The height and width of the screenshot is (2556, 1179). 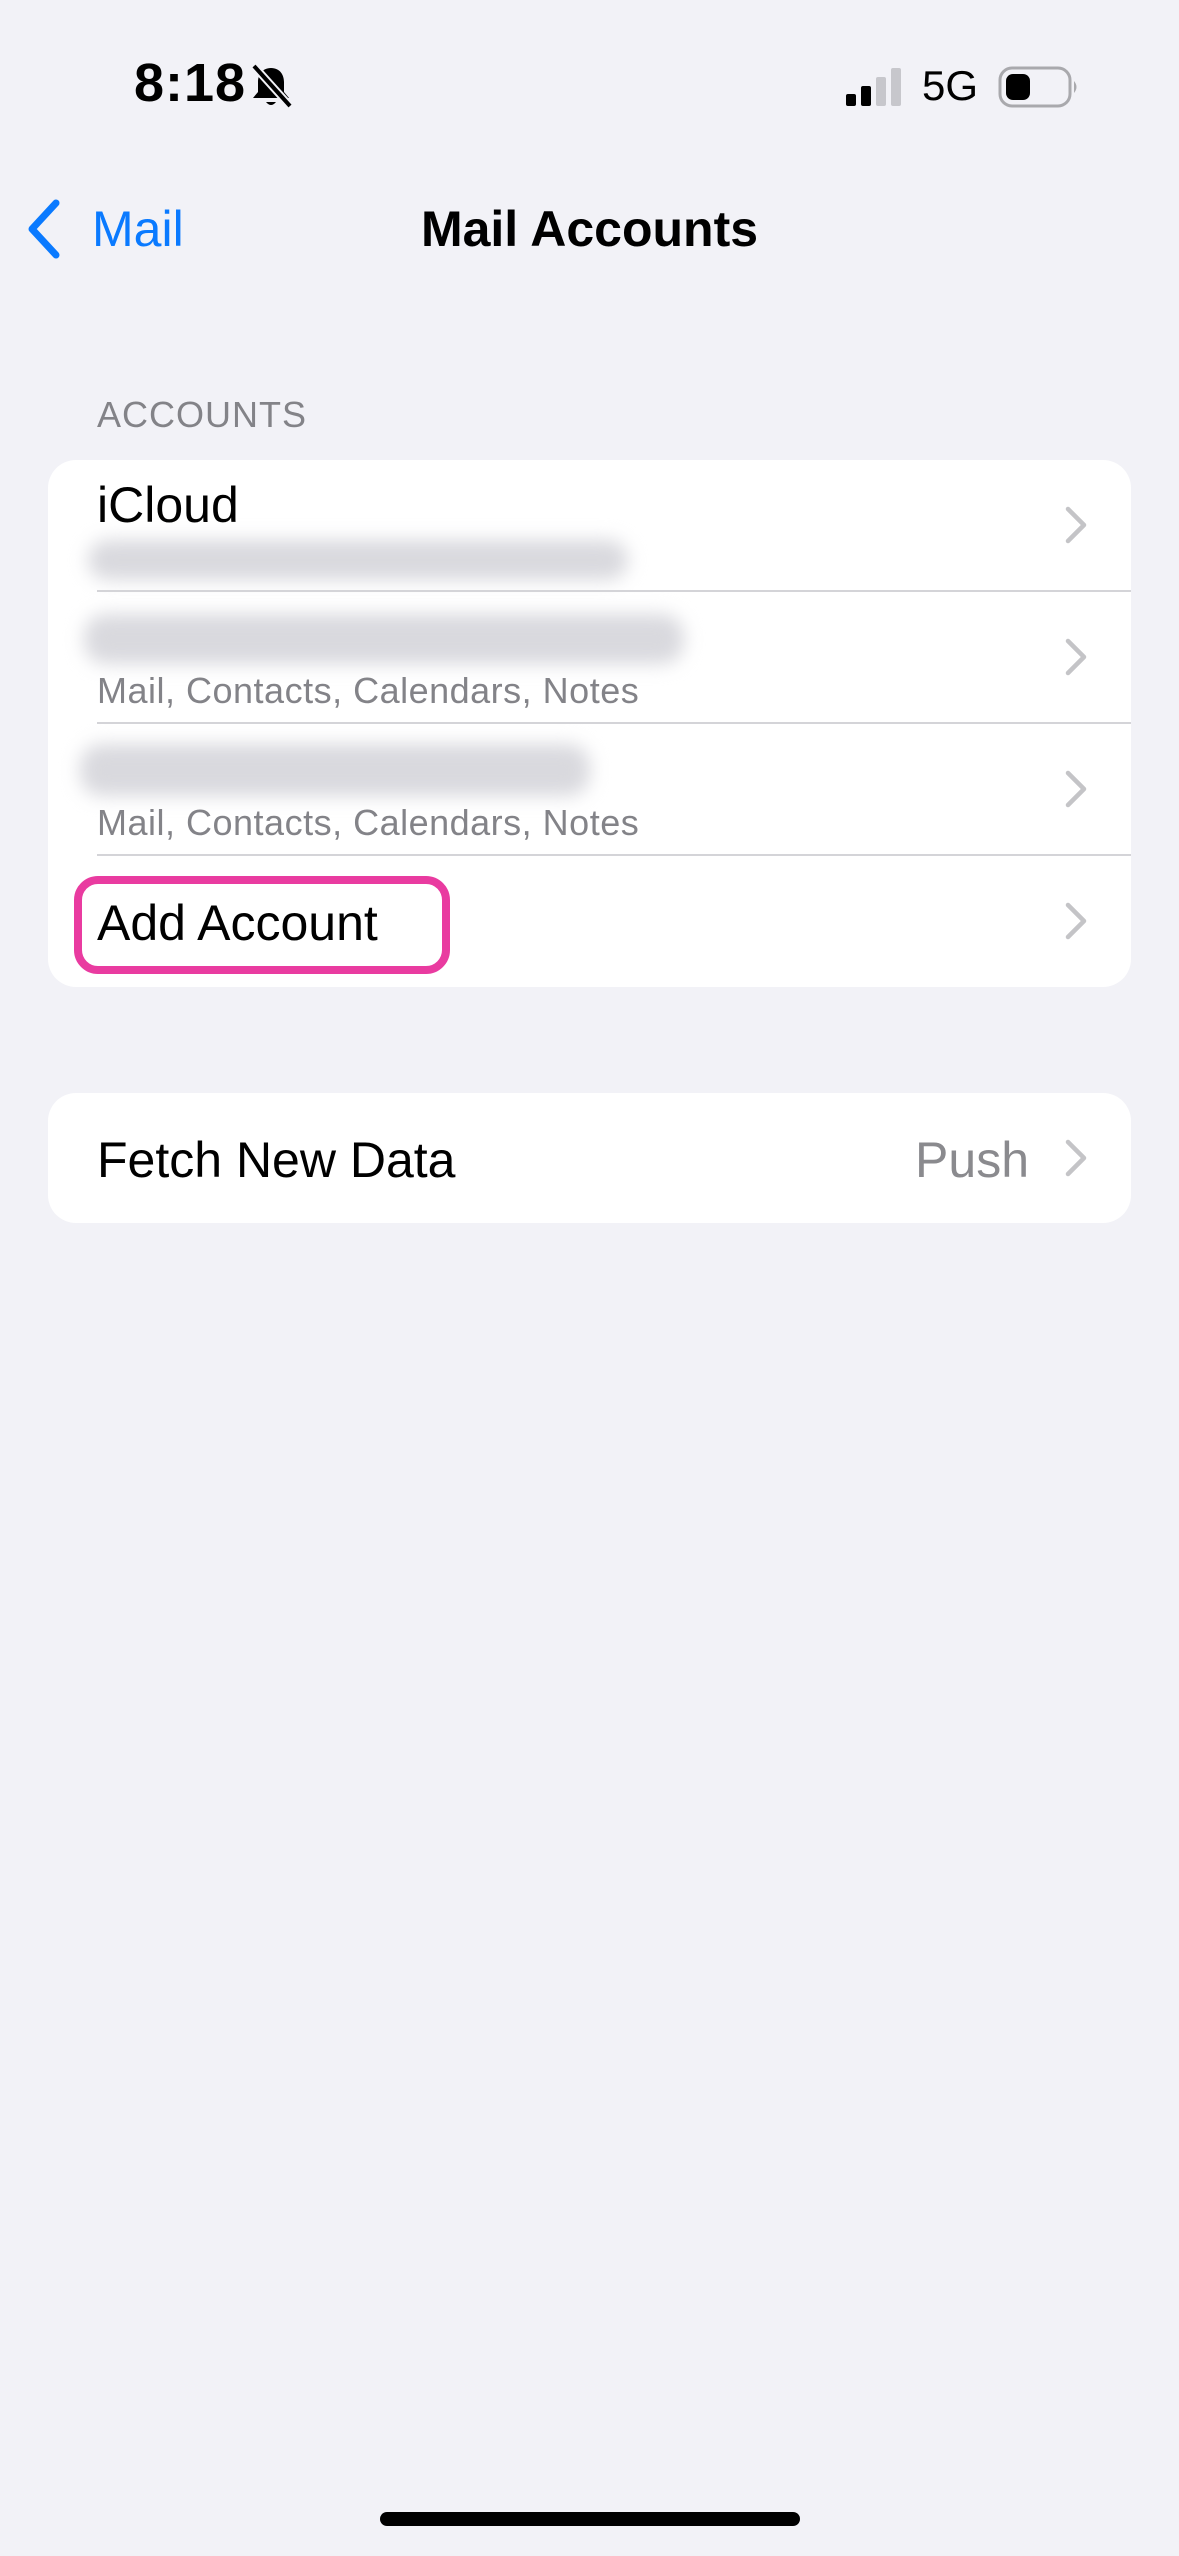 I want to click on bell-slash-icon, so click(x=272, y=86).